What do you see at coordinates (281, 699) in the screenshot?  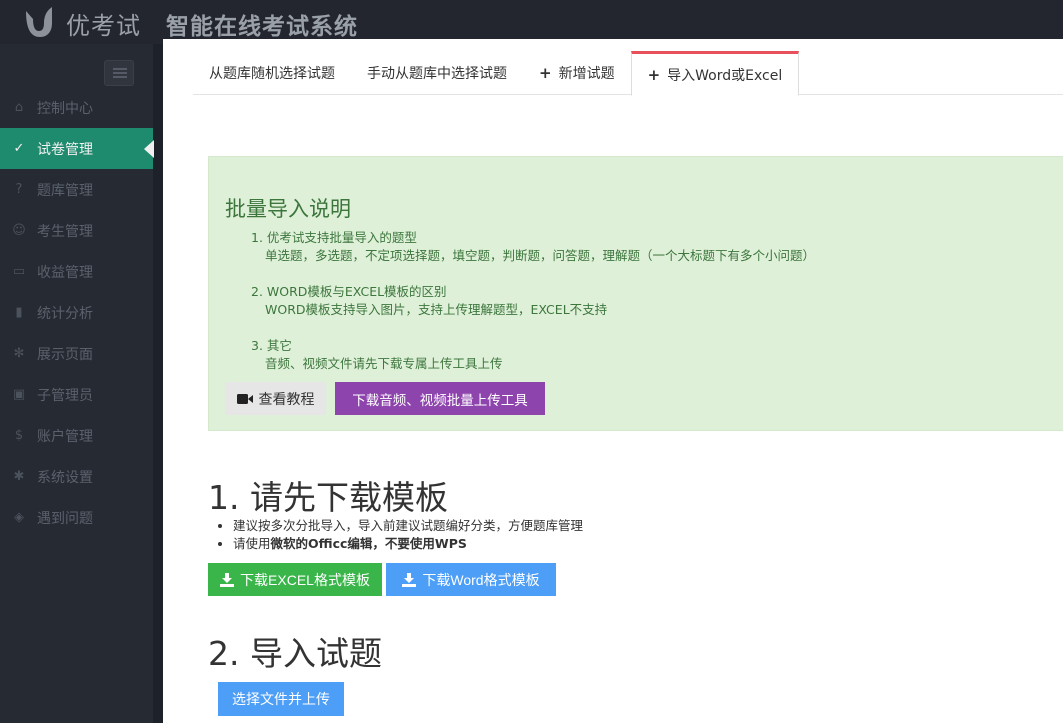 I see `choose-file-upload-button: 选择文件并上传` at bounding box center [281, 699].